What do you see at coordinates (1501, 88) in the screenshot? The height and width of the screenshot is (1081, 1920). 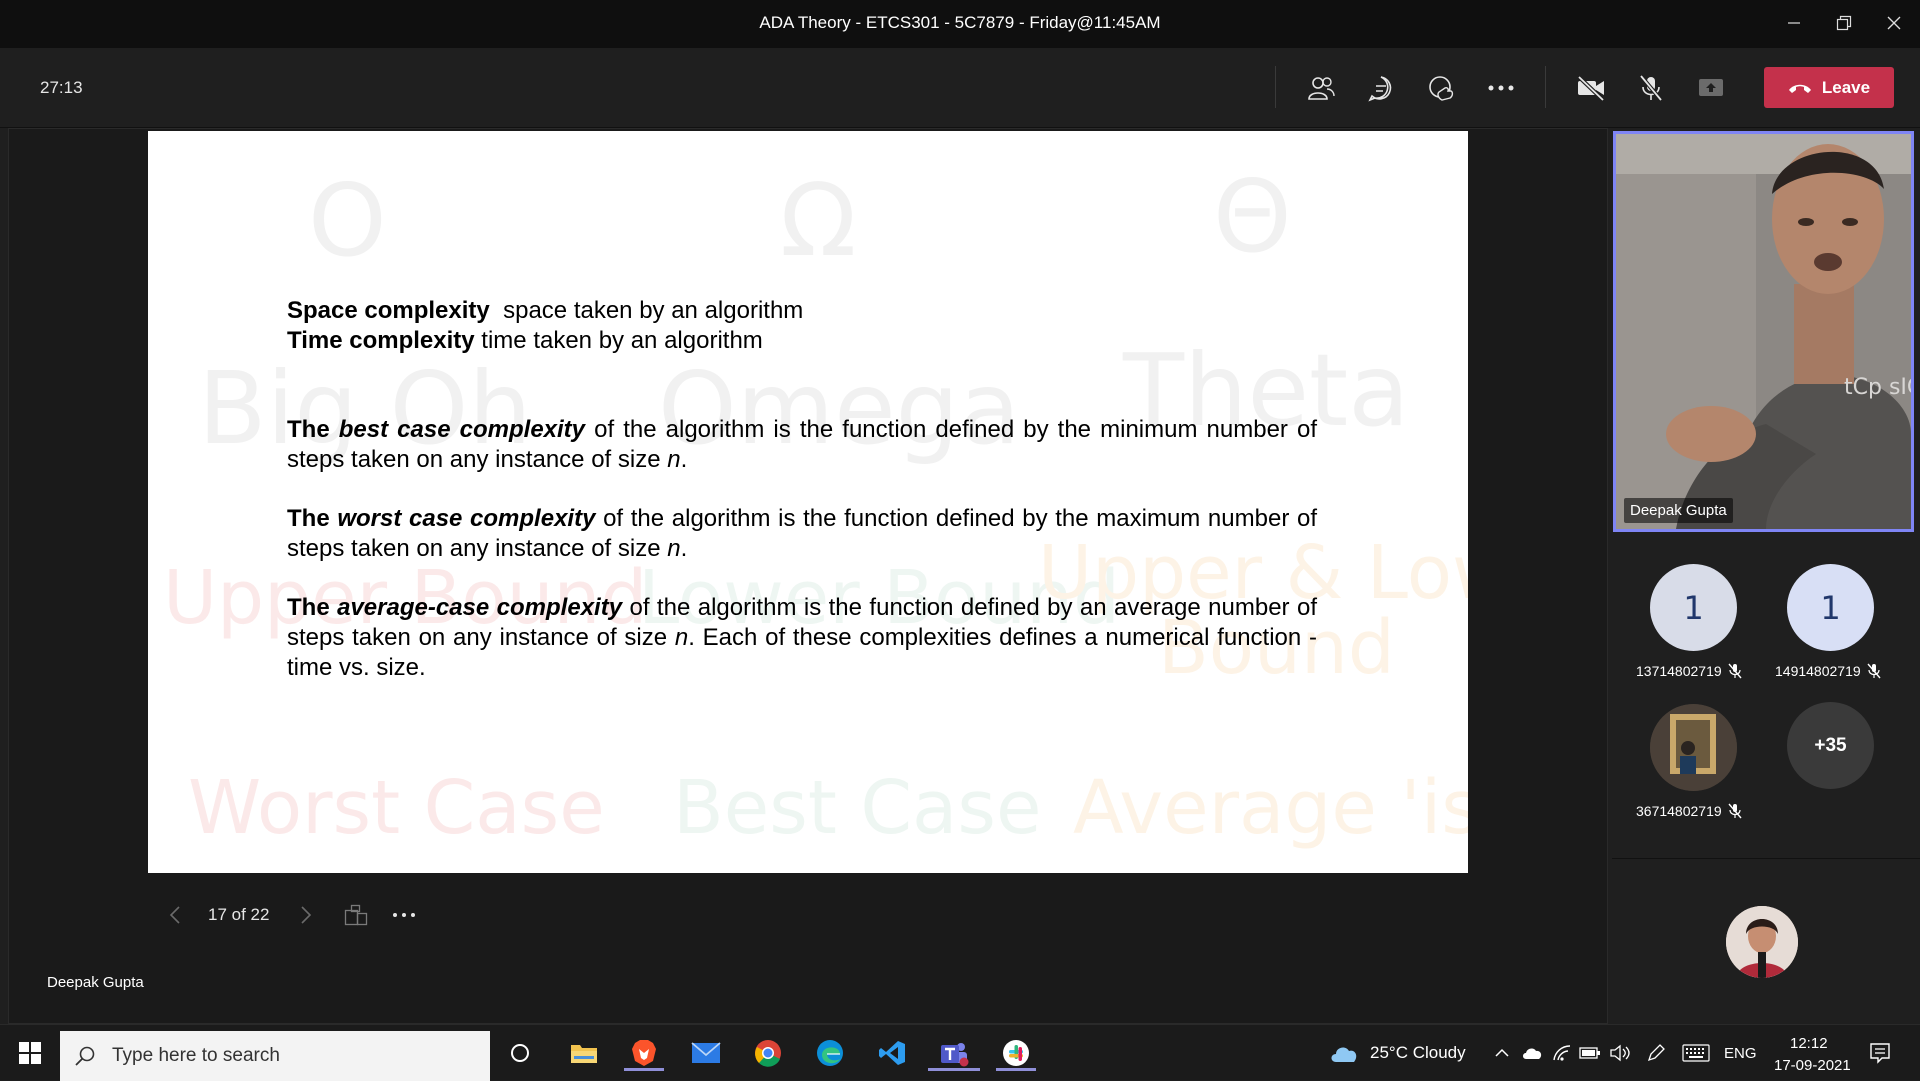 I see `more-actions-button` at bounding box center [1501, 88].